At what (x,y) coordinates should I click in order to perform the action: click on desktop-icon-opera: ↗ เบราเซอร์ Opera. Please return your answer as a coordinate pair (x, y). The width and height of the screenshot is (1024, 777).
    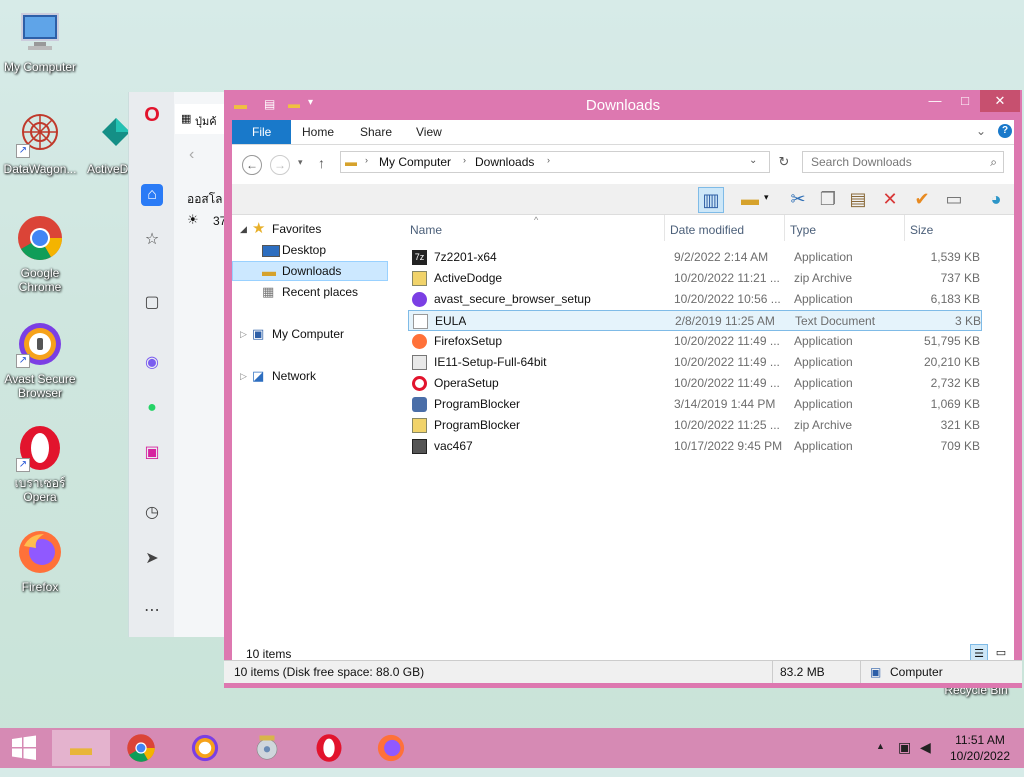
    Looking at the image, I should click on (40, 464).